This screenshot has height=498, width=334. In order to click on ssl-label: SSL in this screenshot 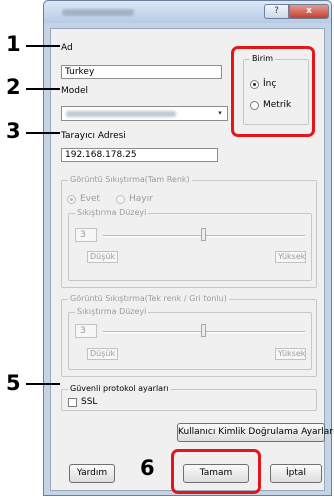, I will do `click(89, 402)`.